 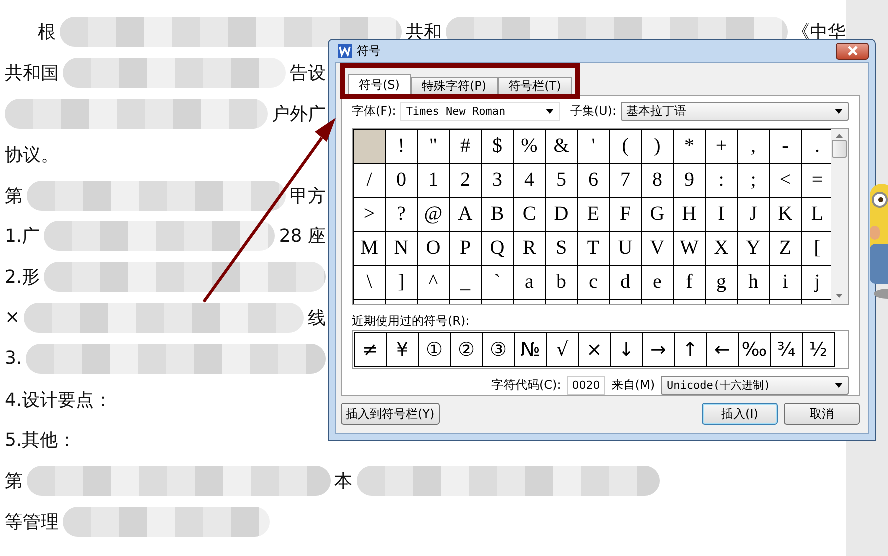 What do you see at coordinates (434, 147) in the screenshot?
I see `symbol-cell: "` at bounding box center [434, 147].